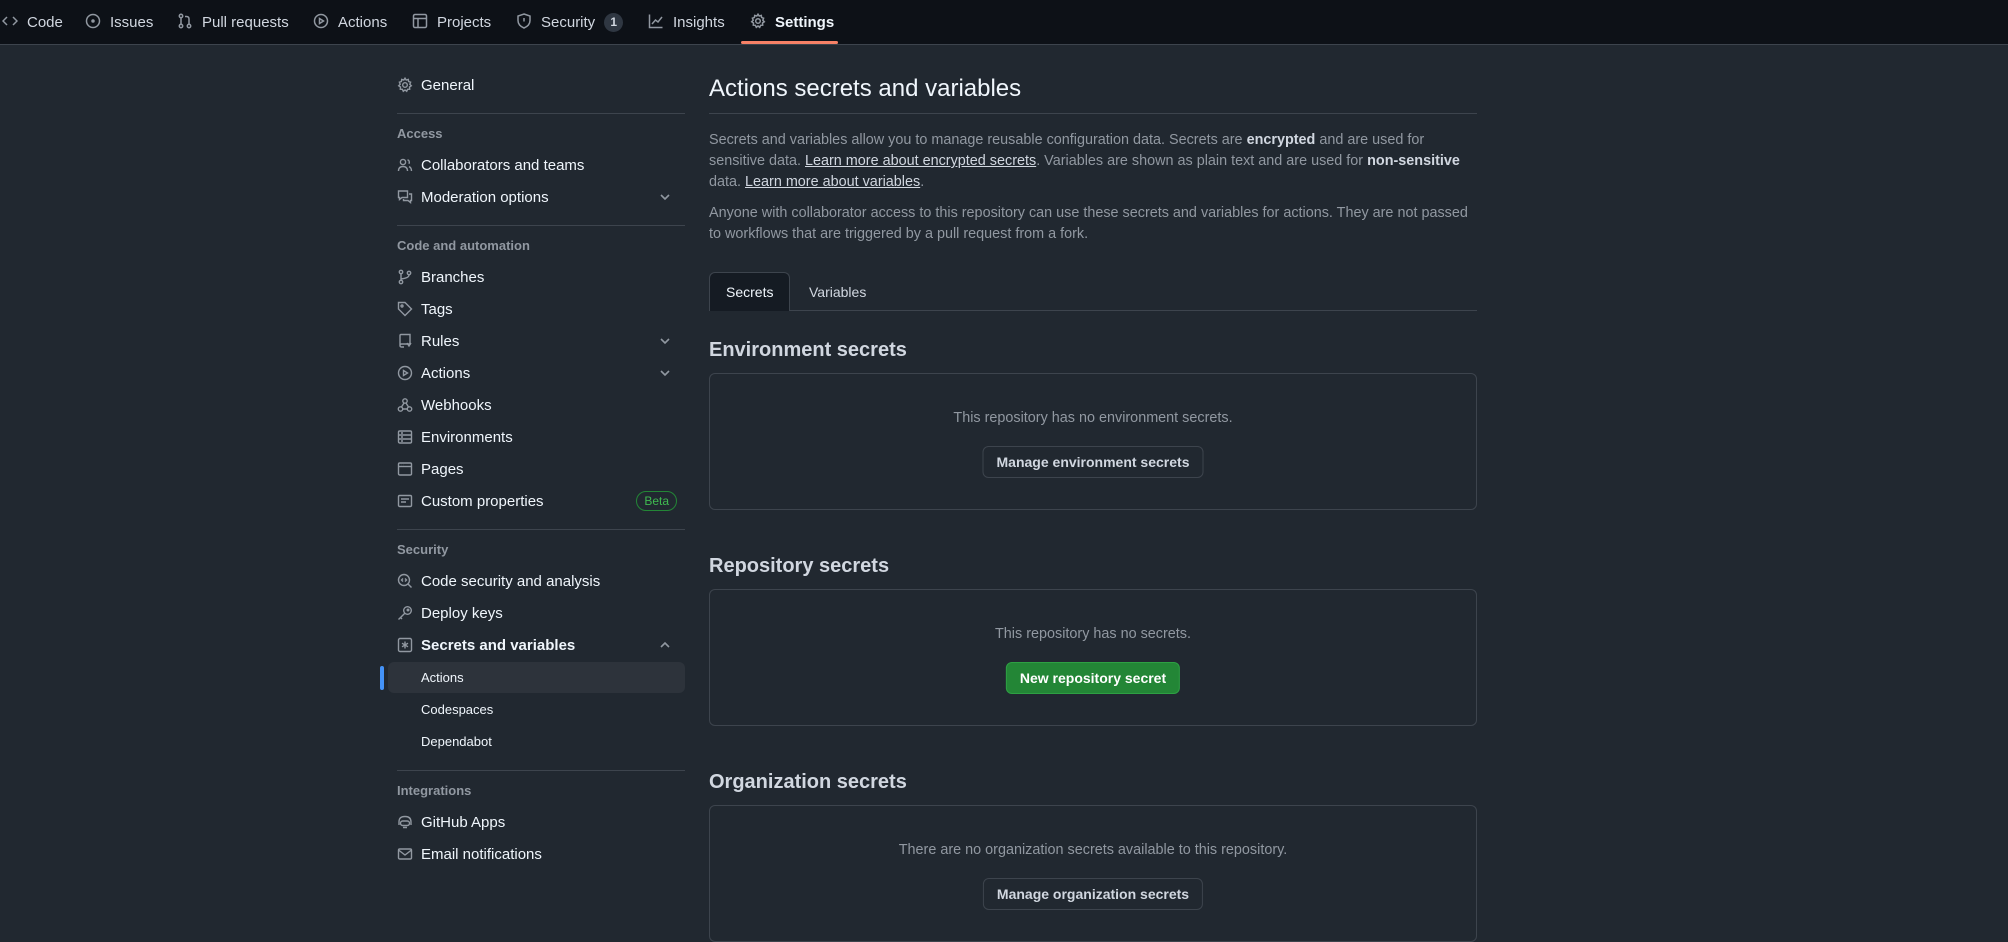 The height and width of the screenshot is (942, 2008). I want to click on tab-variables: Variables, so click(837, 291).